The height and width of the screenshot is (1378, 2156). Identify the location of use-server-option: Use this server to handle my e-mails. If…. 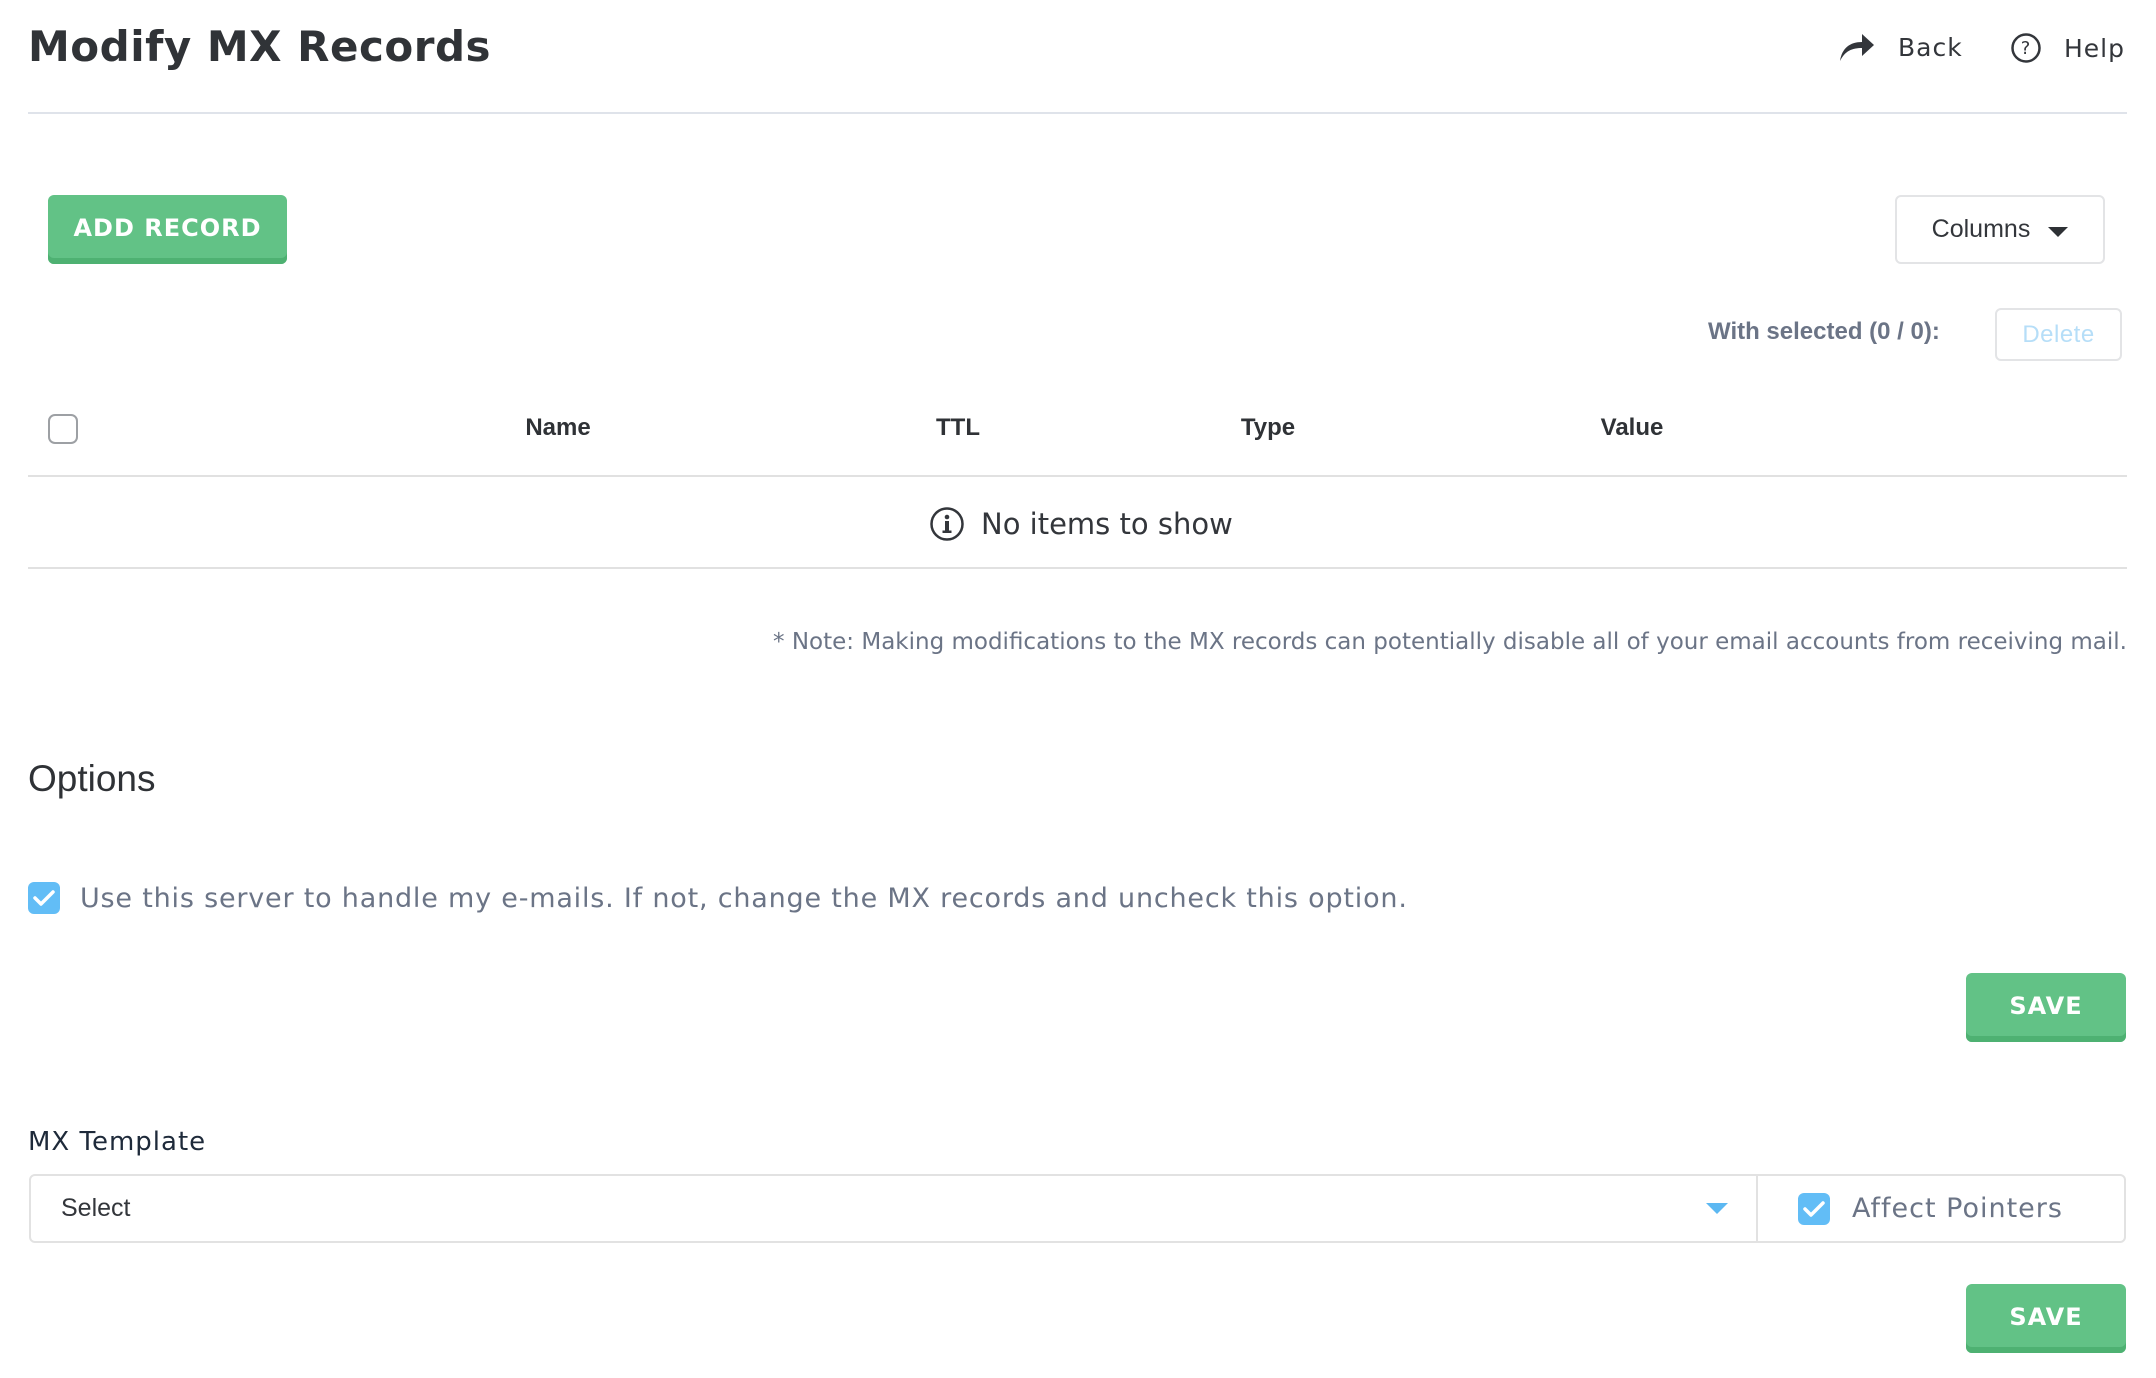
(718, 898).